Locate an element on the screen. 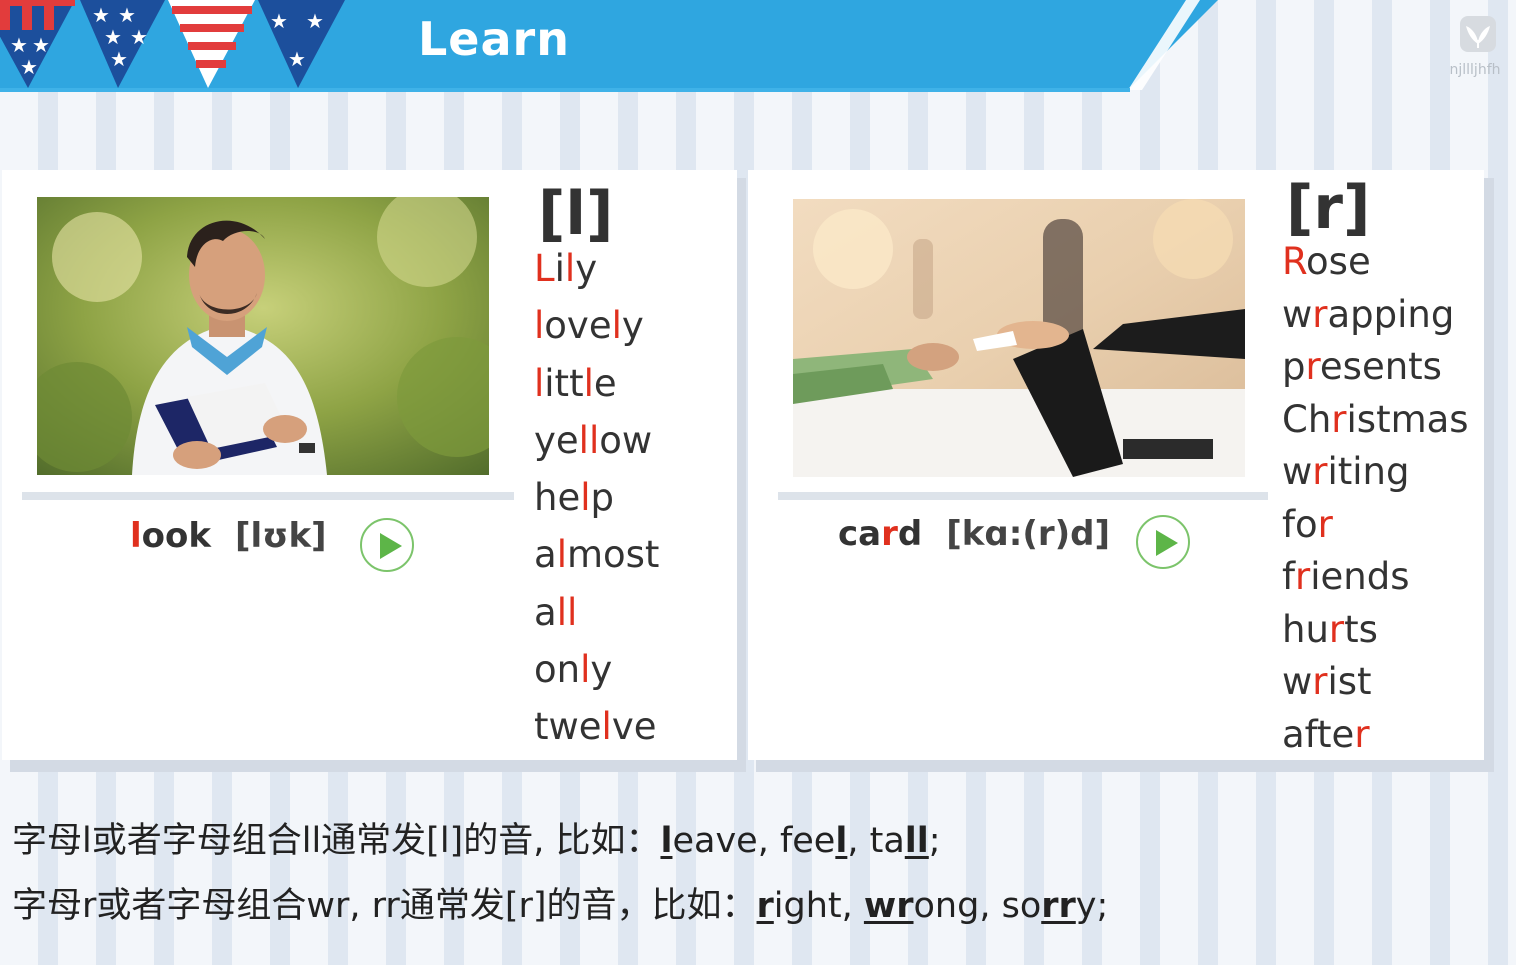  word-item: for is located at coordinates (1375, 525).